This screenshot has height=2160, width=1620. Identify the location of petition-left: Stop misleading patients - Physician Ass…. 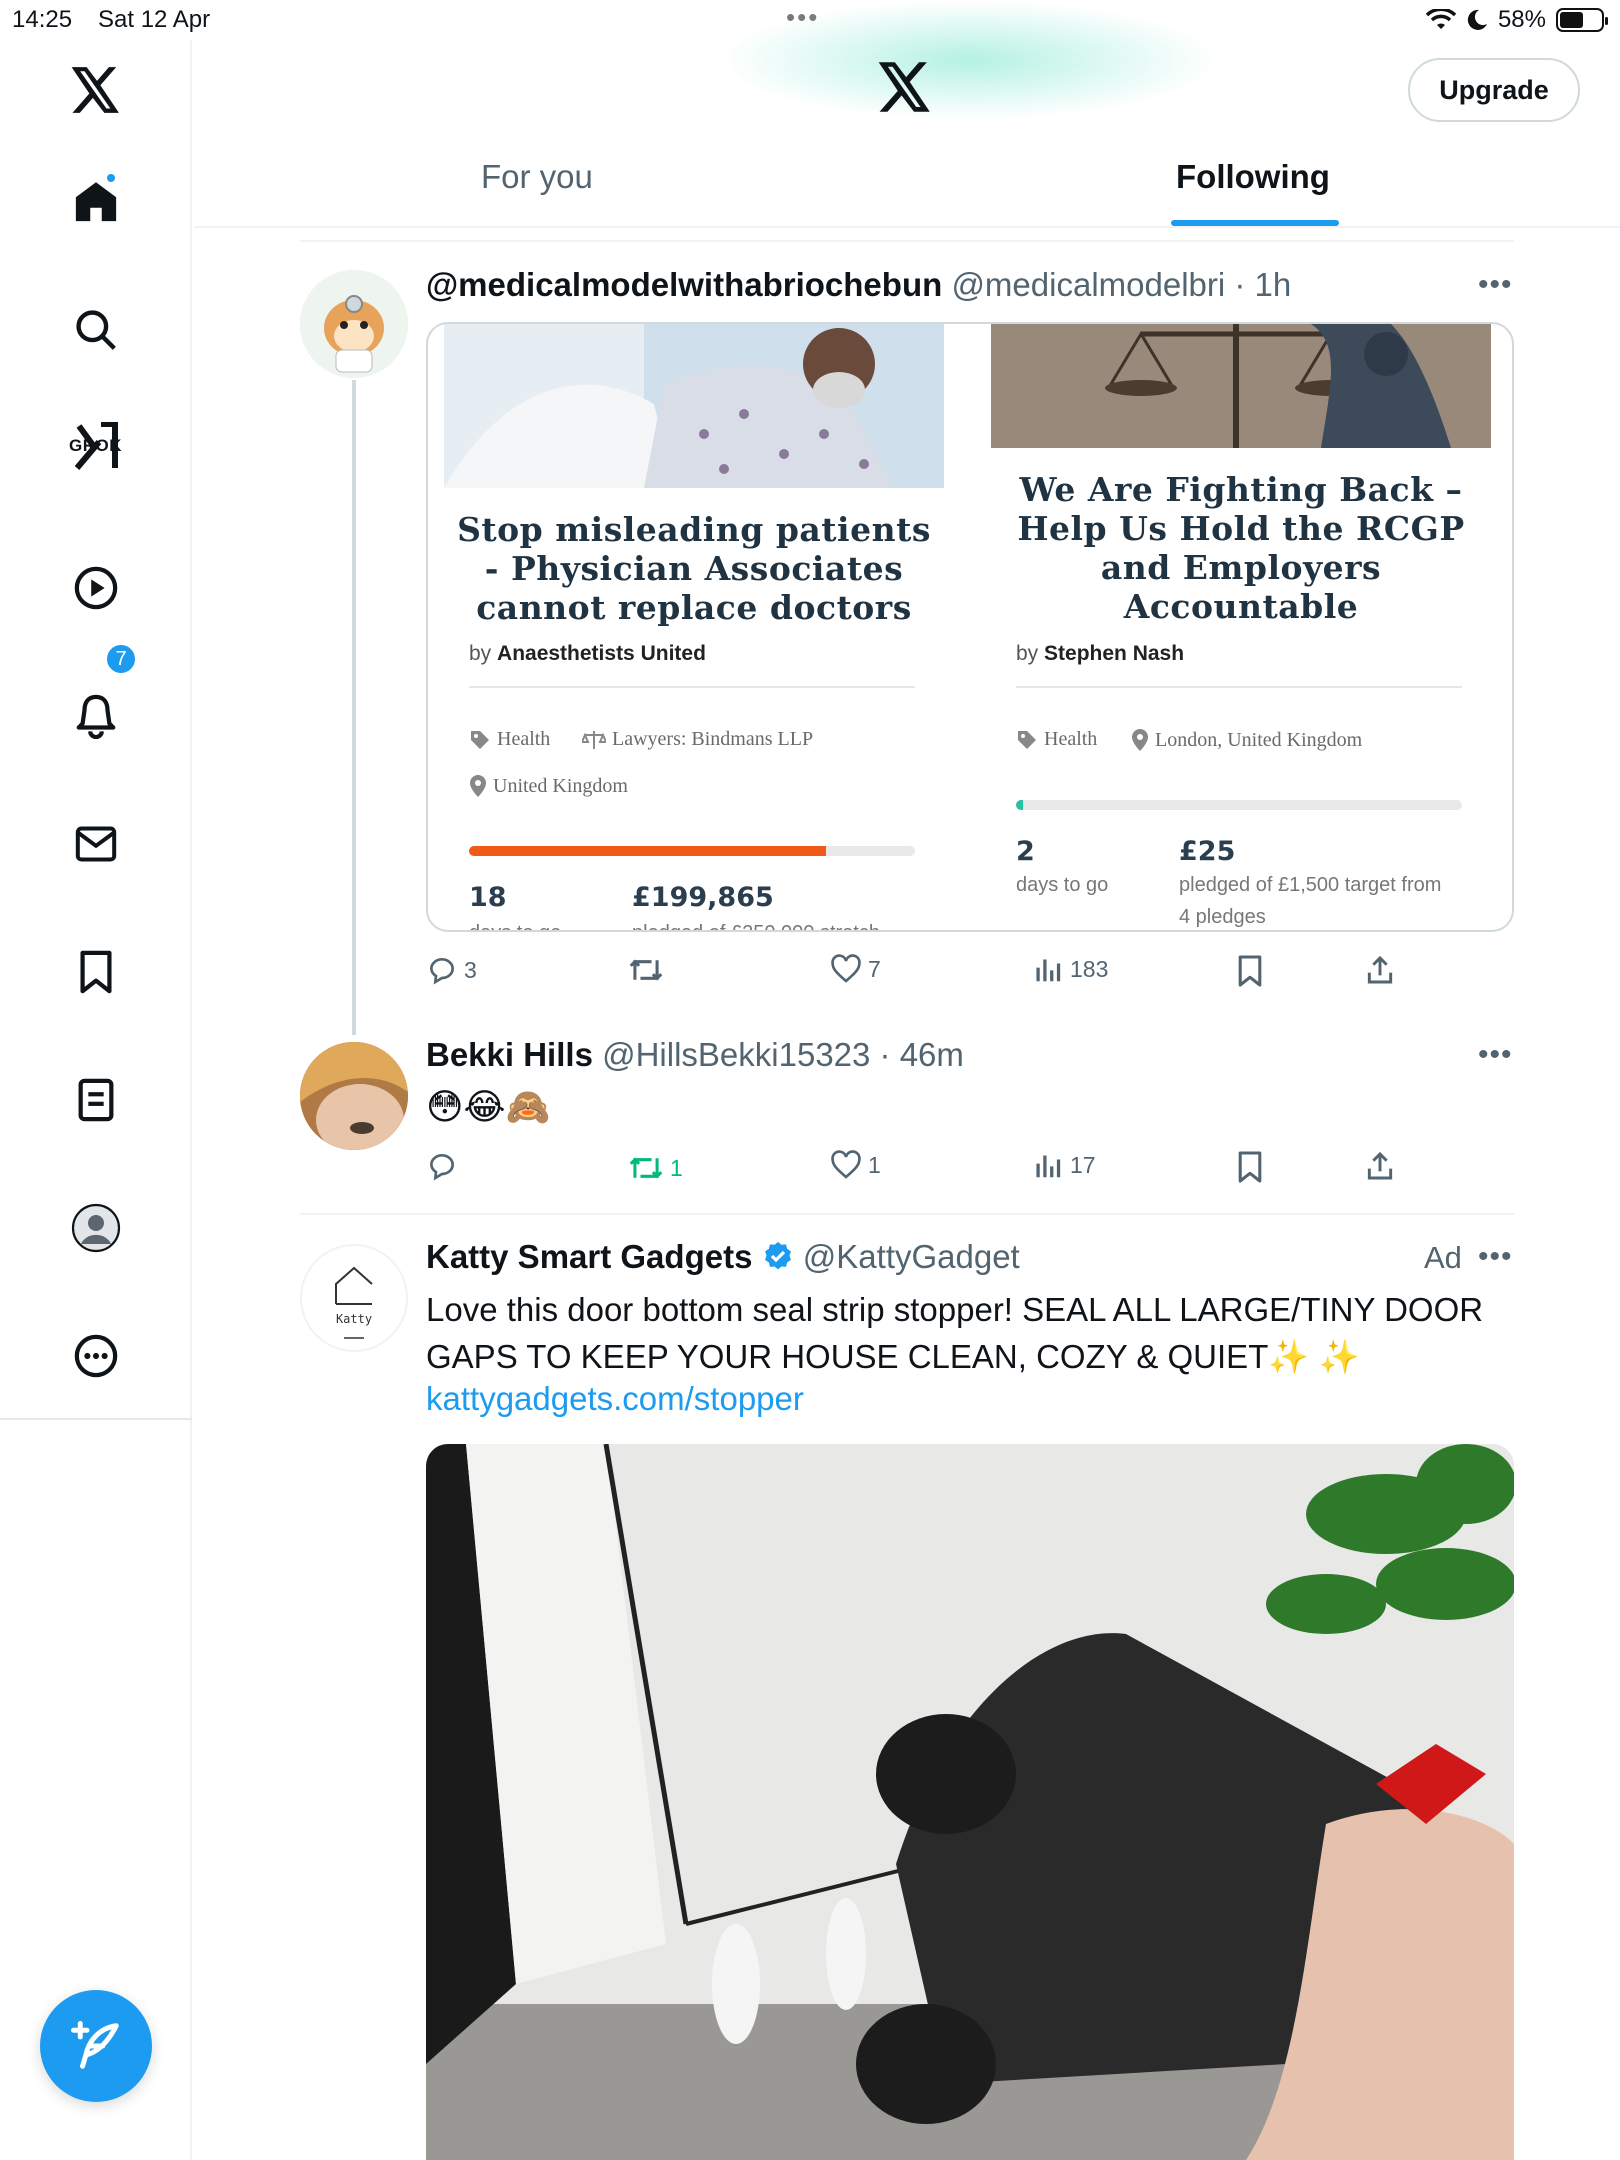
(694, 627).